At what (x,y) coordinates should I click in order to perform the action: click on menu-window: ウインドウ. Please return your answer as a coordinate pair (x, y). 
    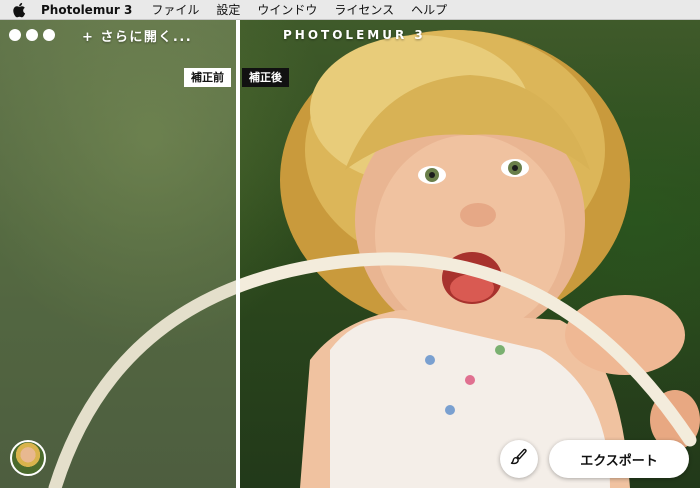
    Looking at the image, I should click on (287, 9).